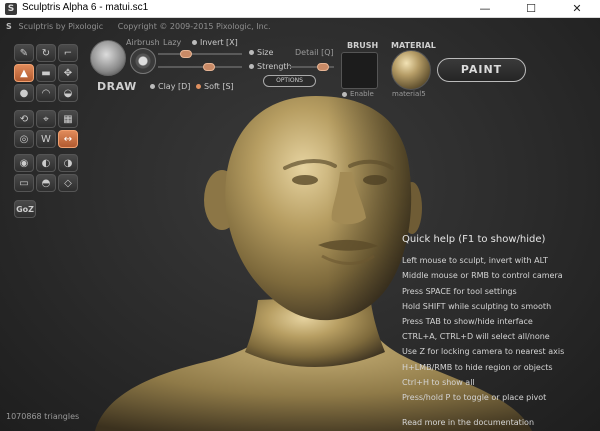 The image size is (600, 431). Describe the element at coordinates (215, 42) in the screenshot. I see `invert-toggle: Invert [X]` at that location.